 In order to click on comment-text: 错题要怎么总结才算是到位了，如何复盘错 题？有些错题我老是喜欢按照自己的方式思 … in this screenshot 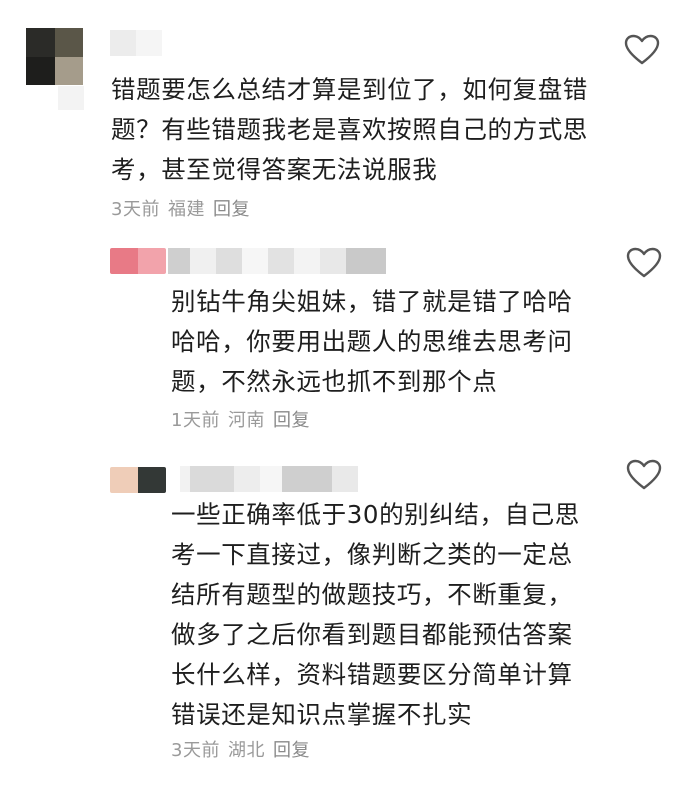, I will do `click(349, 129)`.